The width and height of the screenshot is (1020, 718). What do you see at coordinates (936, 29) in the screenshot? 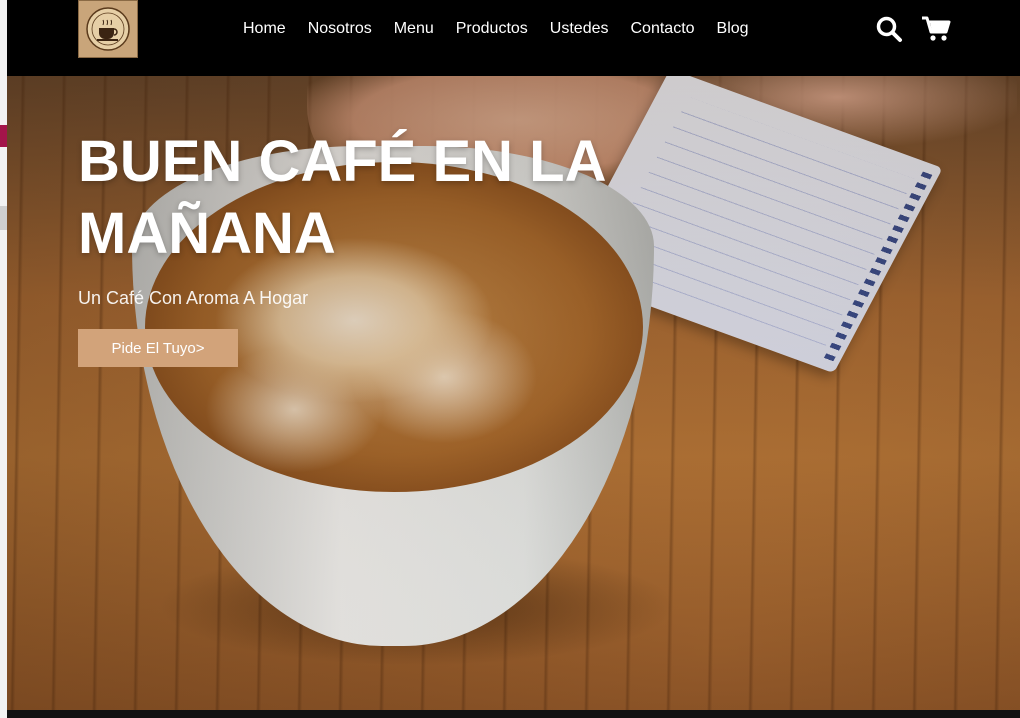
I see `cart-icon` at bounding box center [936, 29].